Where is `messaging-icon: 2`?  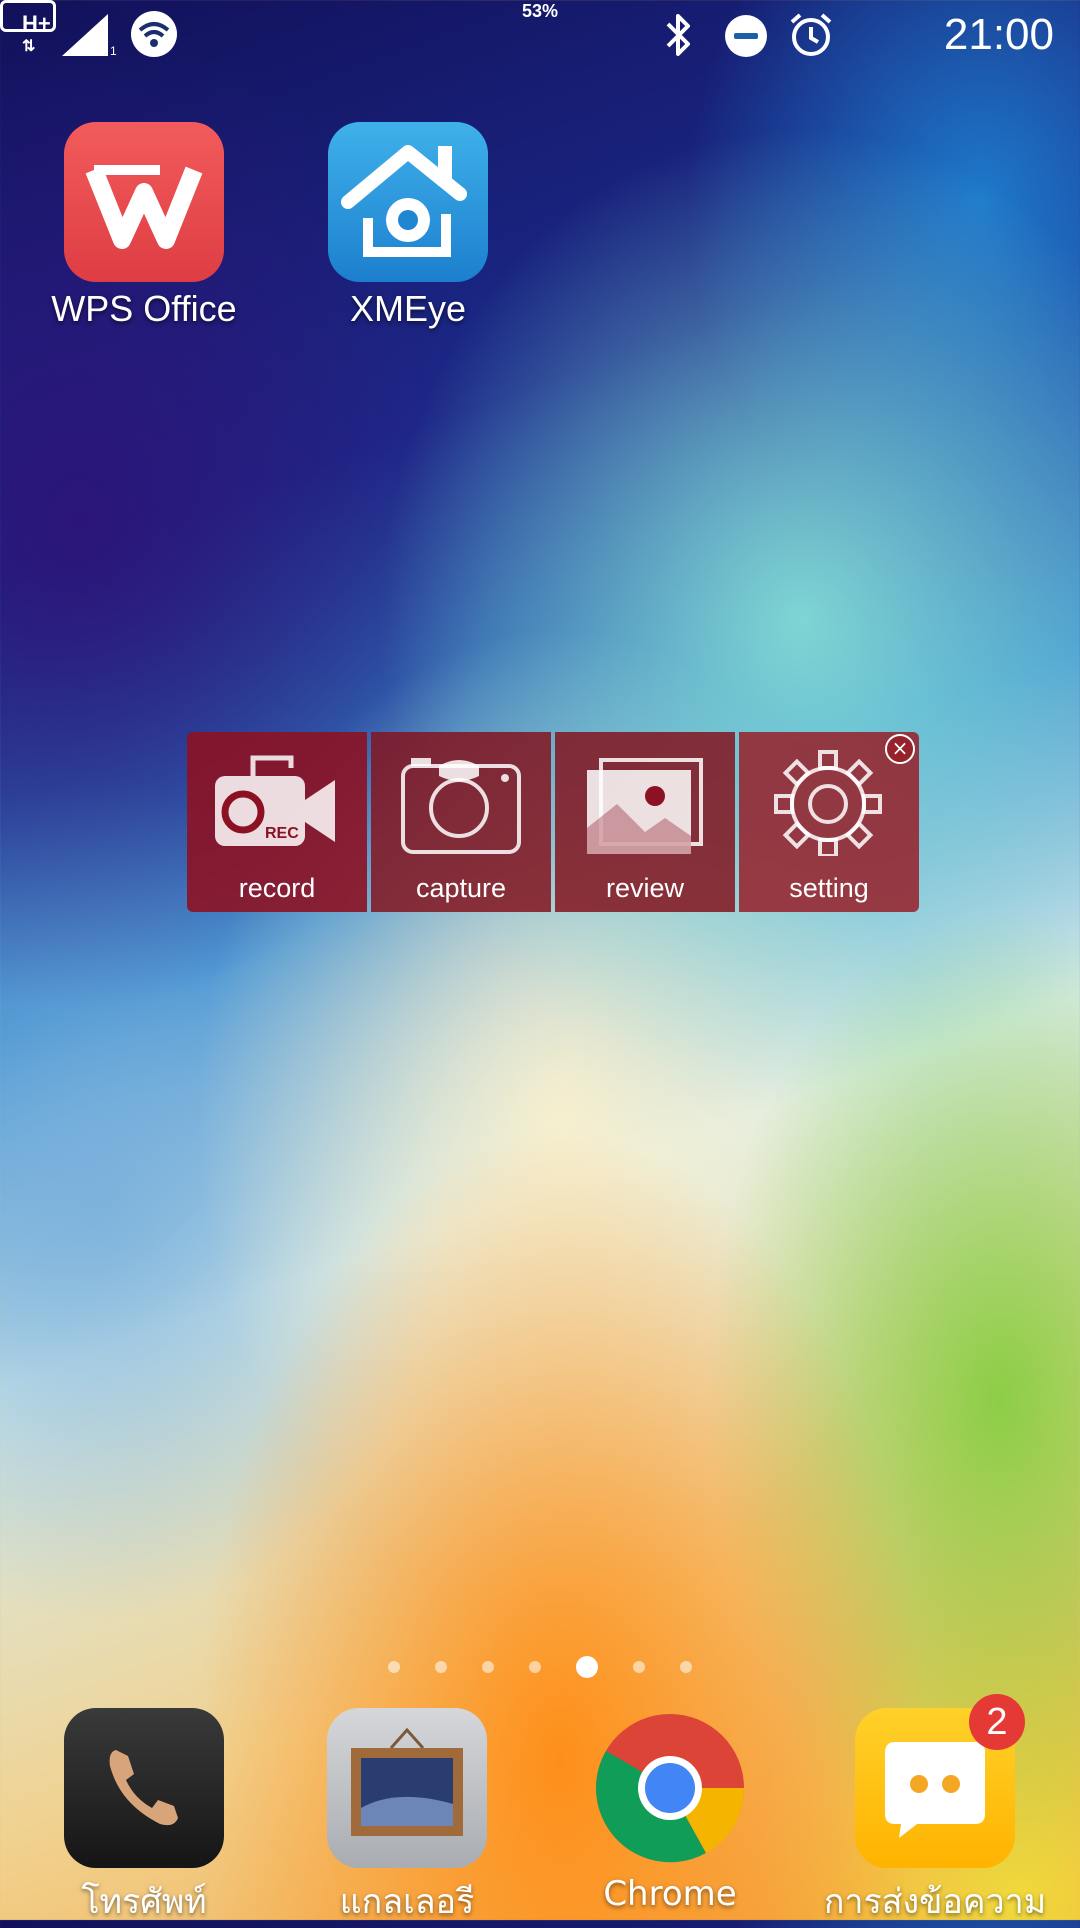 messaging-icon: 2 is located at coordinates (940, 1781).